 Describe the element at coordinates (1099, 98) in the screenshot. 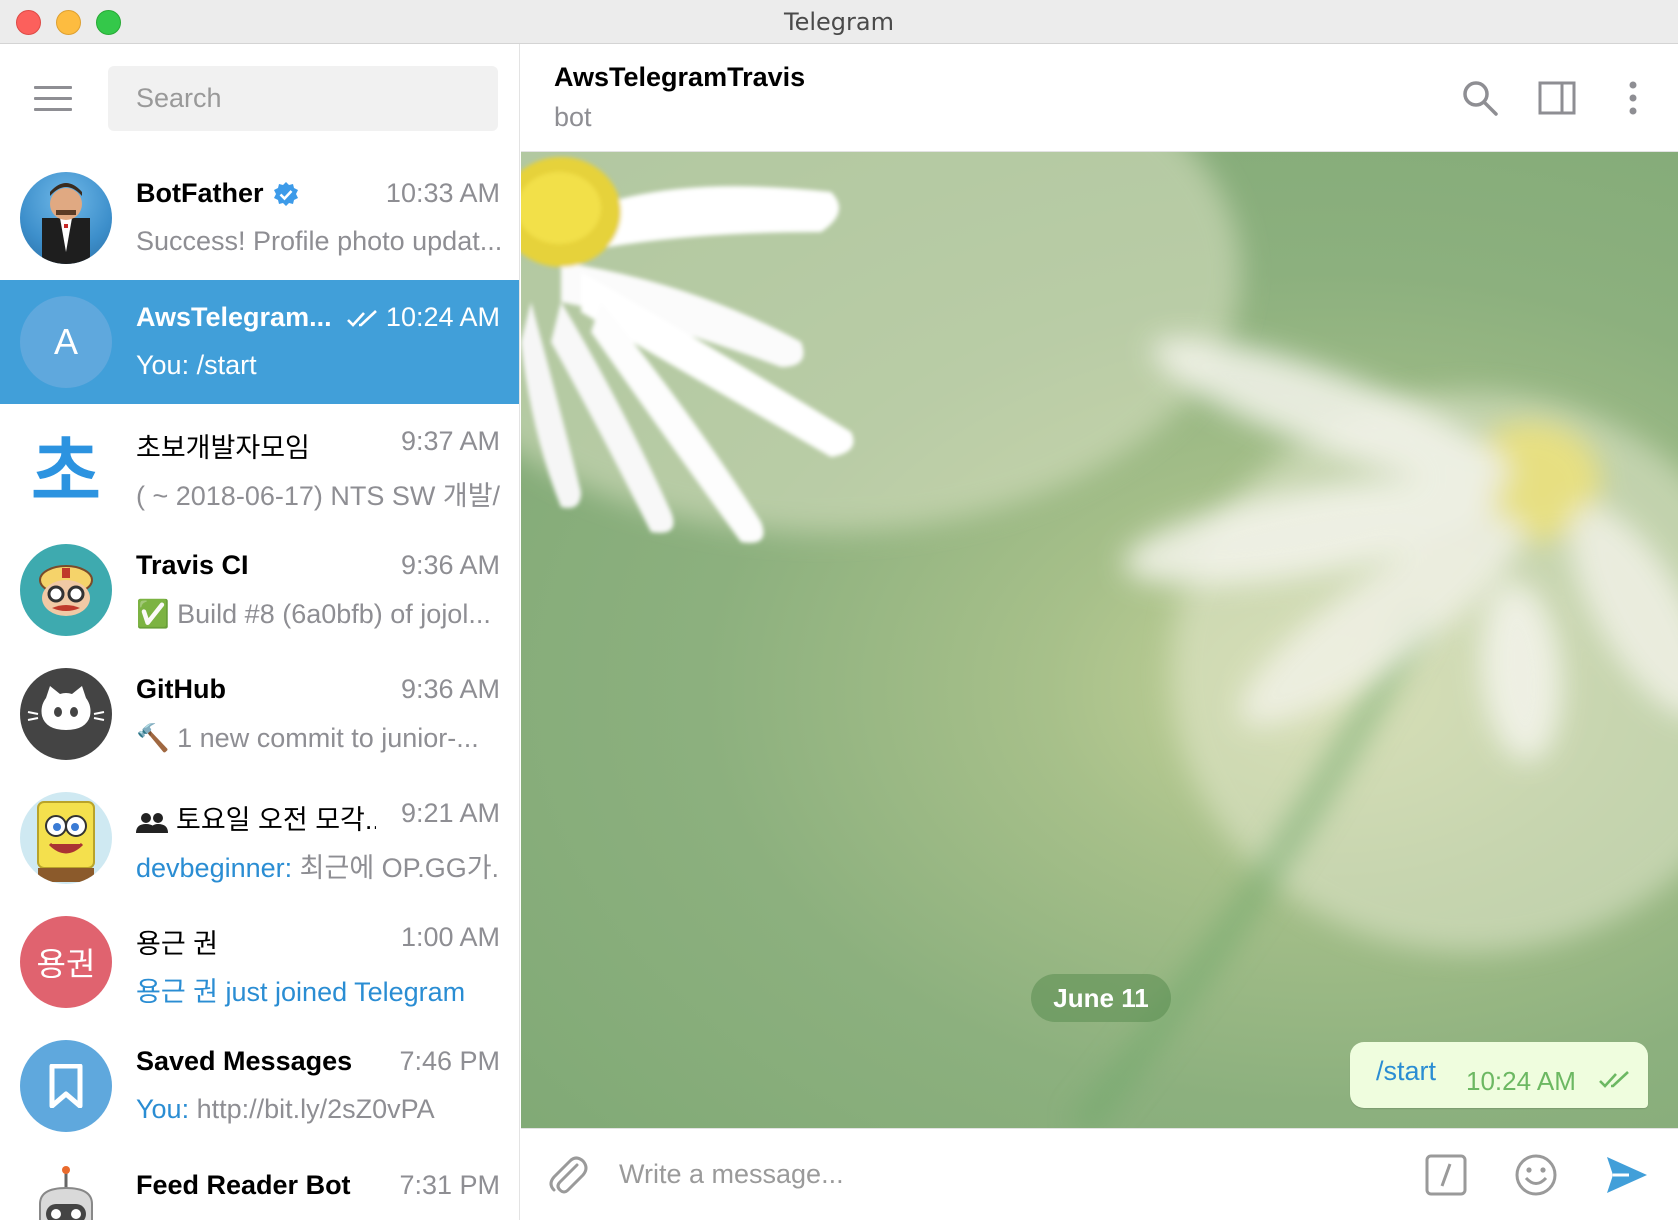

I see `chat-header: AwsTelegramTravis bot` at that location.